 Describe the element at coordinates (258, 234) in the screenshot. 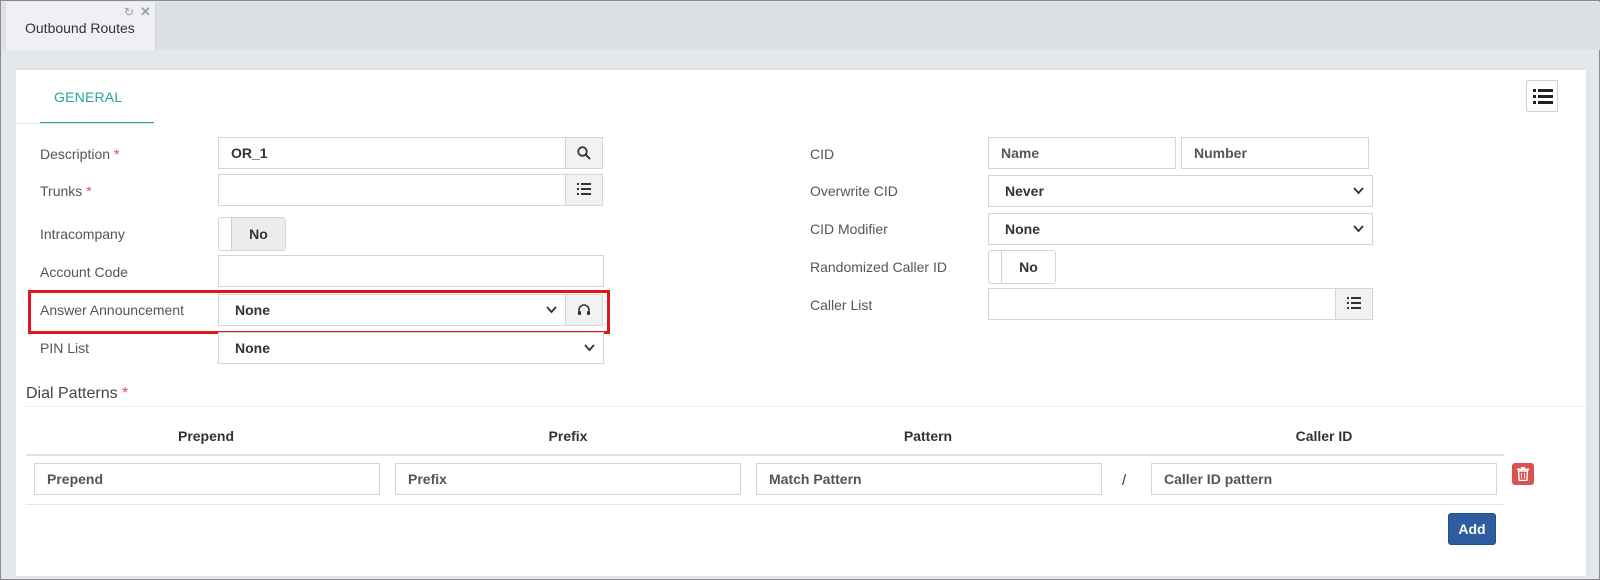

I see `intracompany-toggle-state: No` at that location.